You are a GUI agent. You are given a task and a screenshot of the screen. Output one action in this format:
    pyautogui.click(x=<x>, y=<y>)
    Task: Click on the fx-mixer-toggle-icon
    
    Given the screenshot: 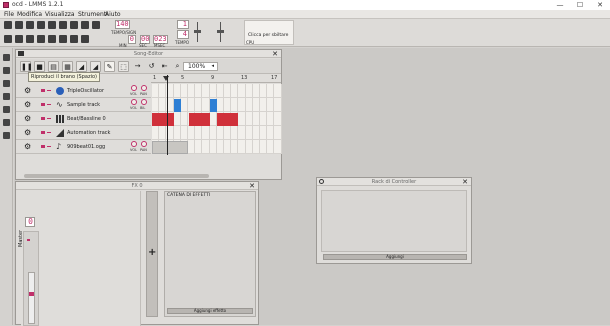 What is the action you would take?
    pyautogui.click(x=52, y=39)
    